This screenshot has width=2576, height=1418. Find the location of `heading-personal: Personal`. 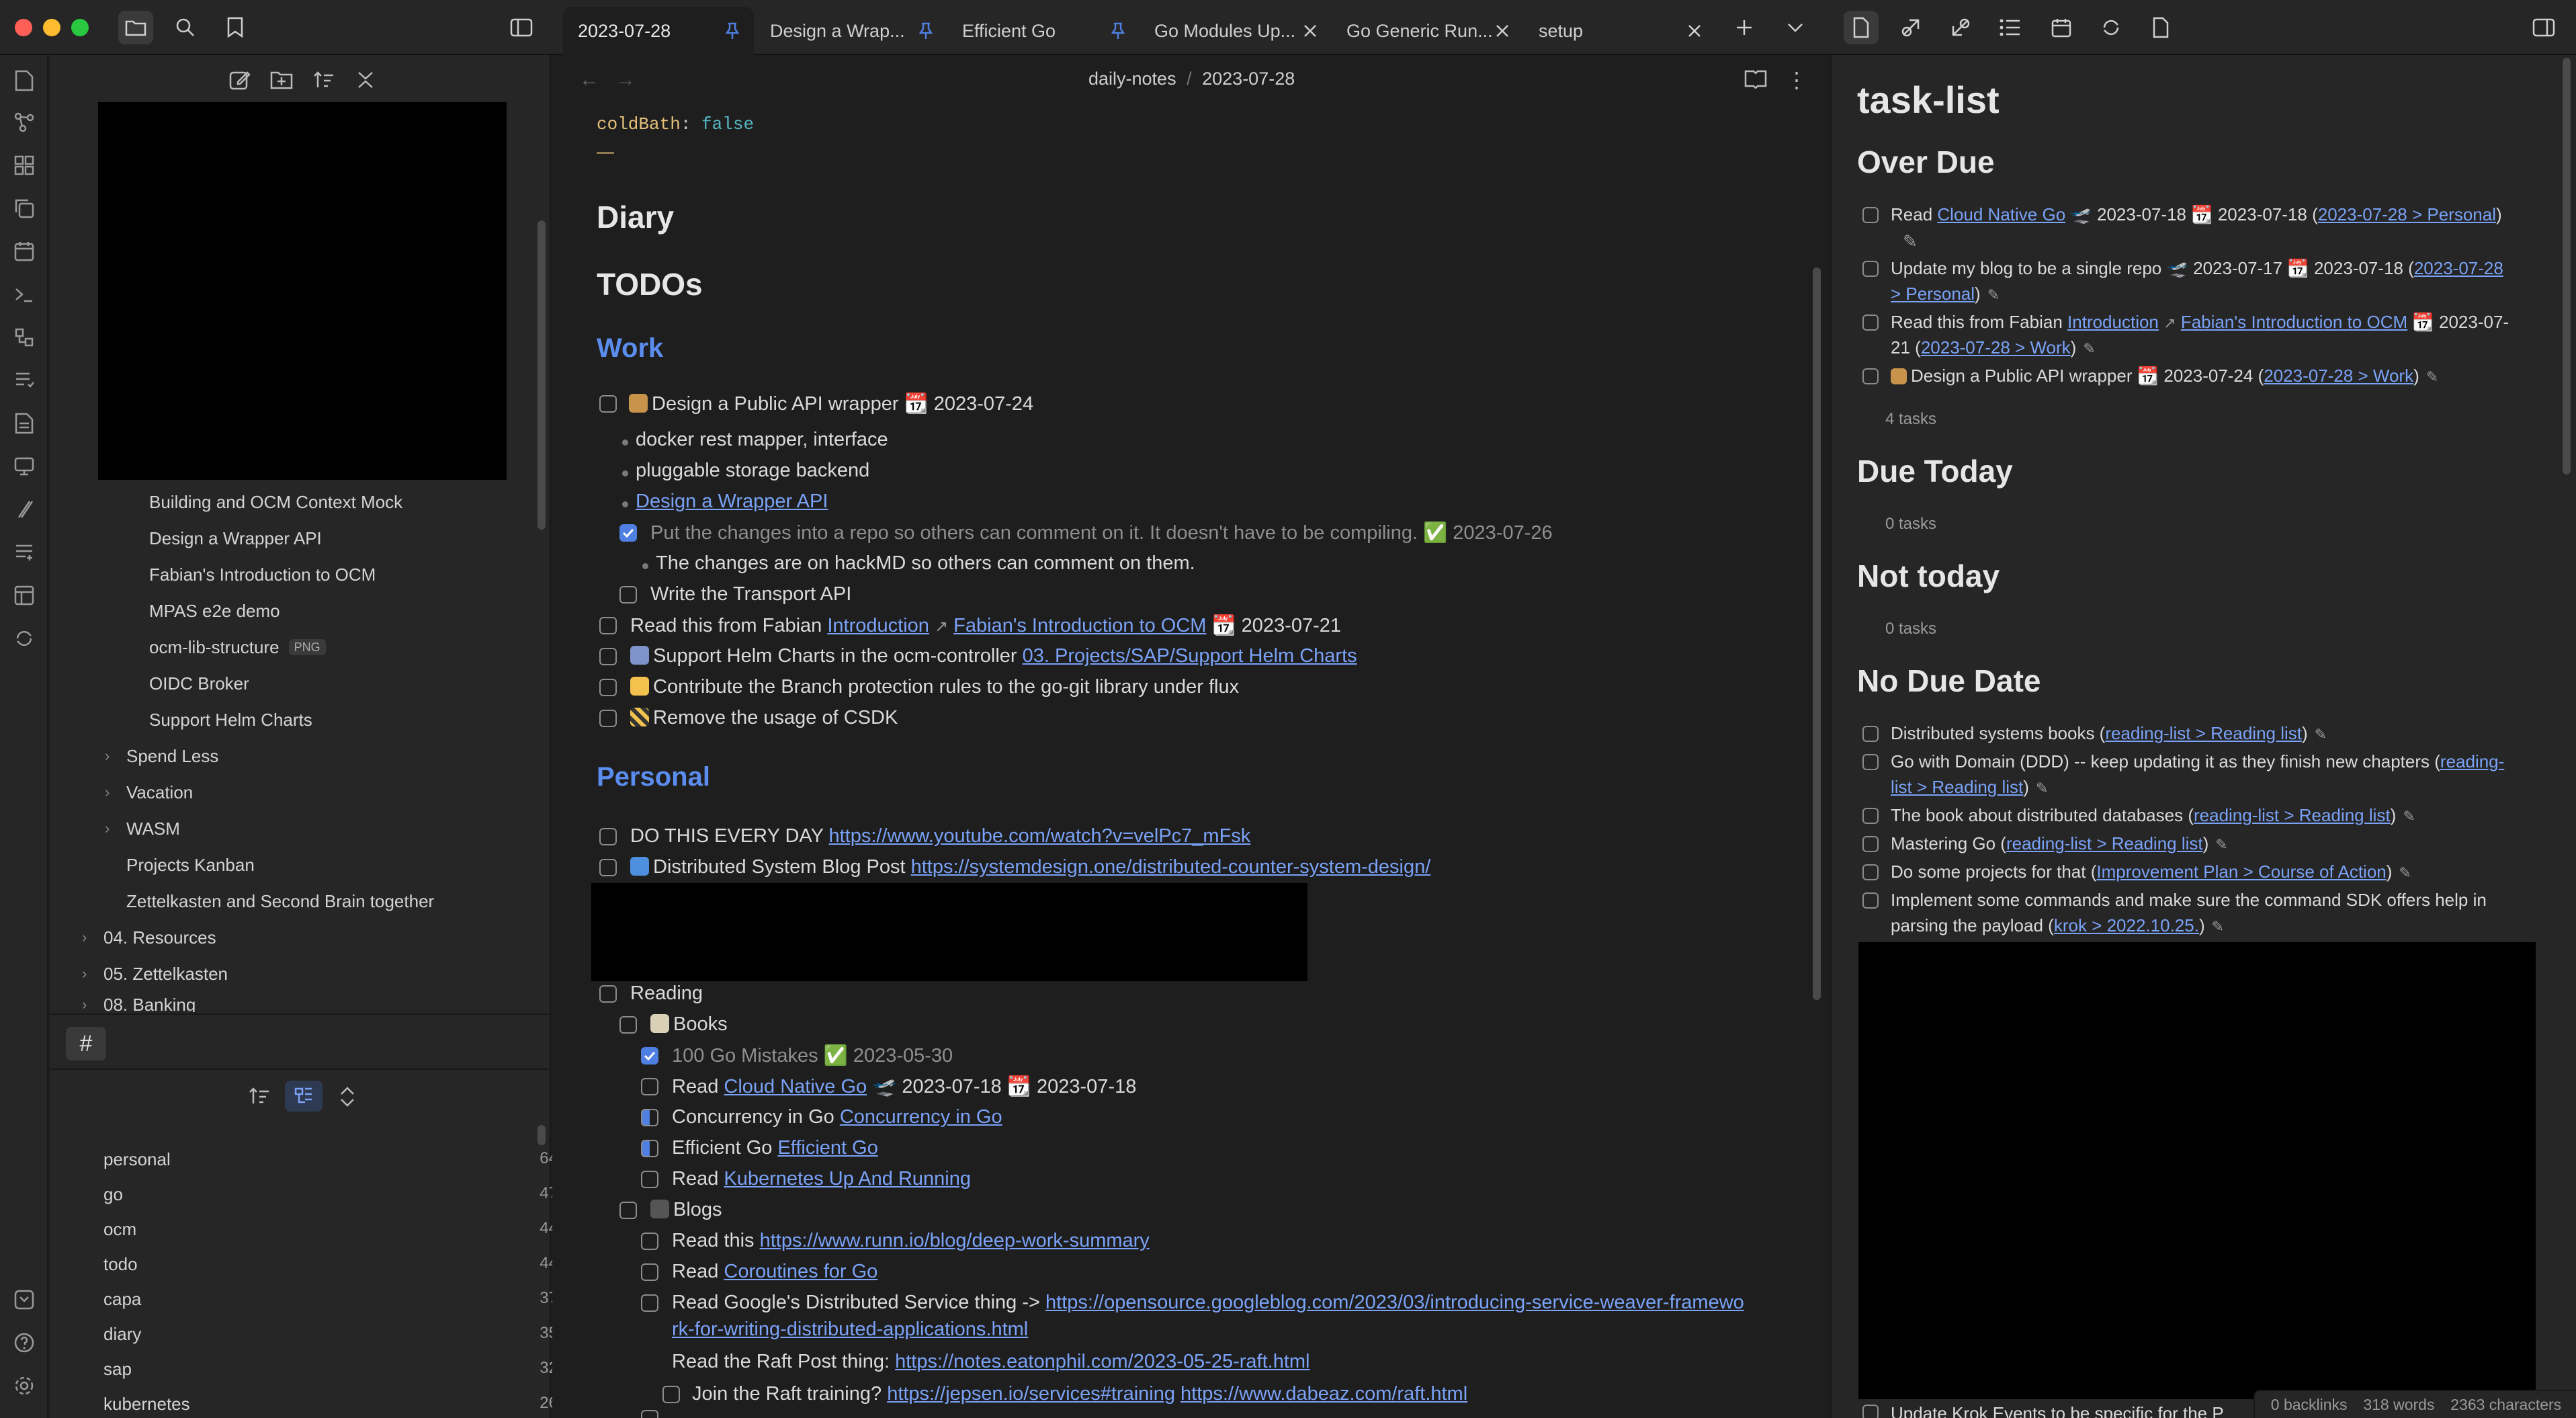

heading-personal: Personal is located at coordinates (653, 777).